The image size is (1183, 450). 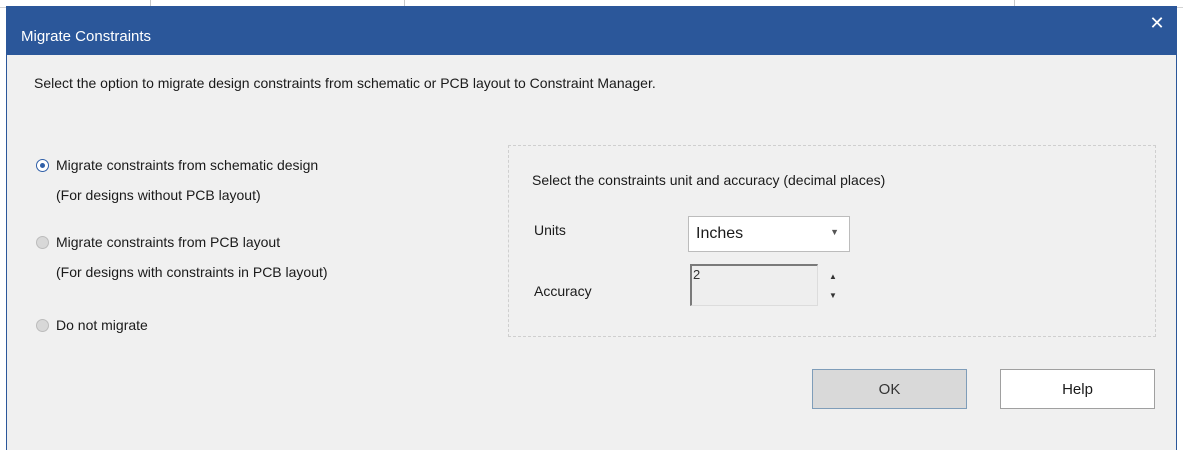 I want to click on radio-note: (For designs without PCB layout), so click(x=158, y=195).